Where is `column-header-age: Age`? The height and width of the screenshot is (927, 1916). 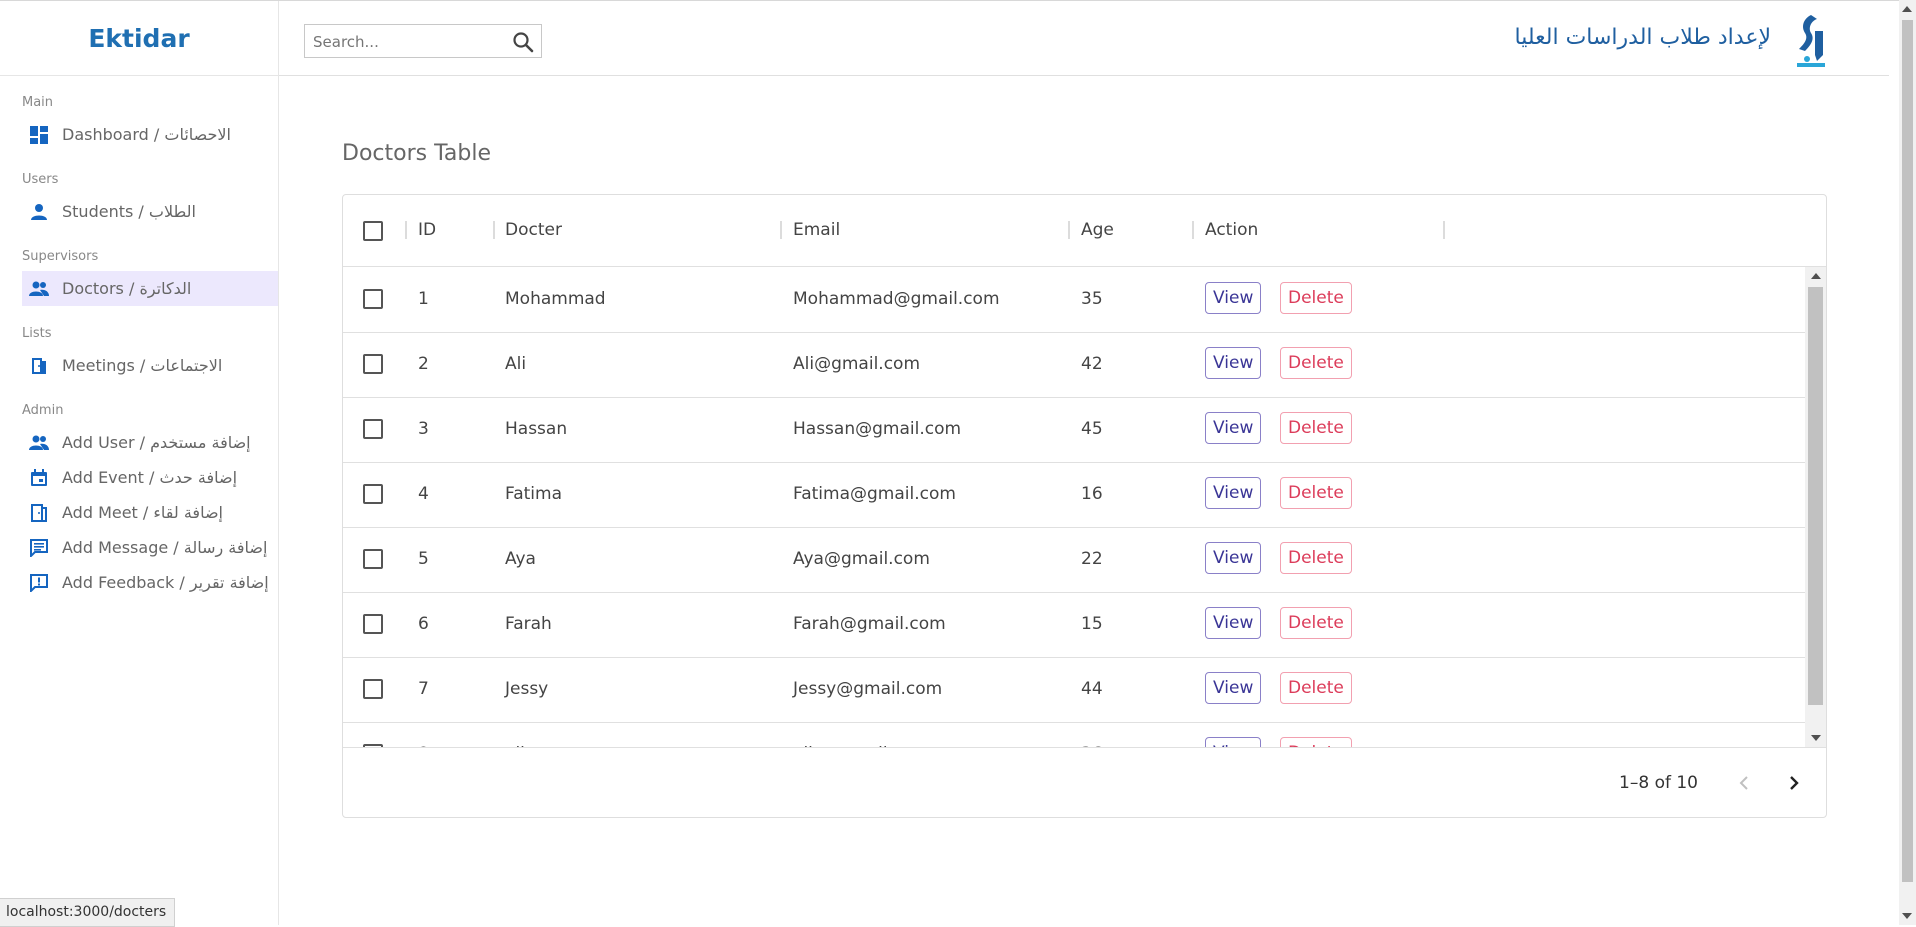
column-header-age: Age is located at coordinates (1097, 230).